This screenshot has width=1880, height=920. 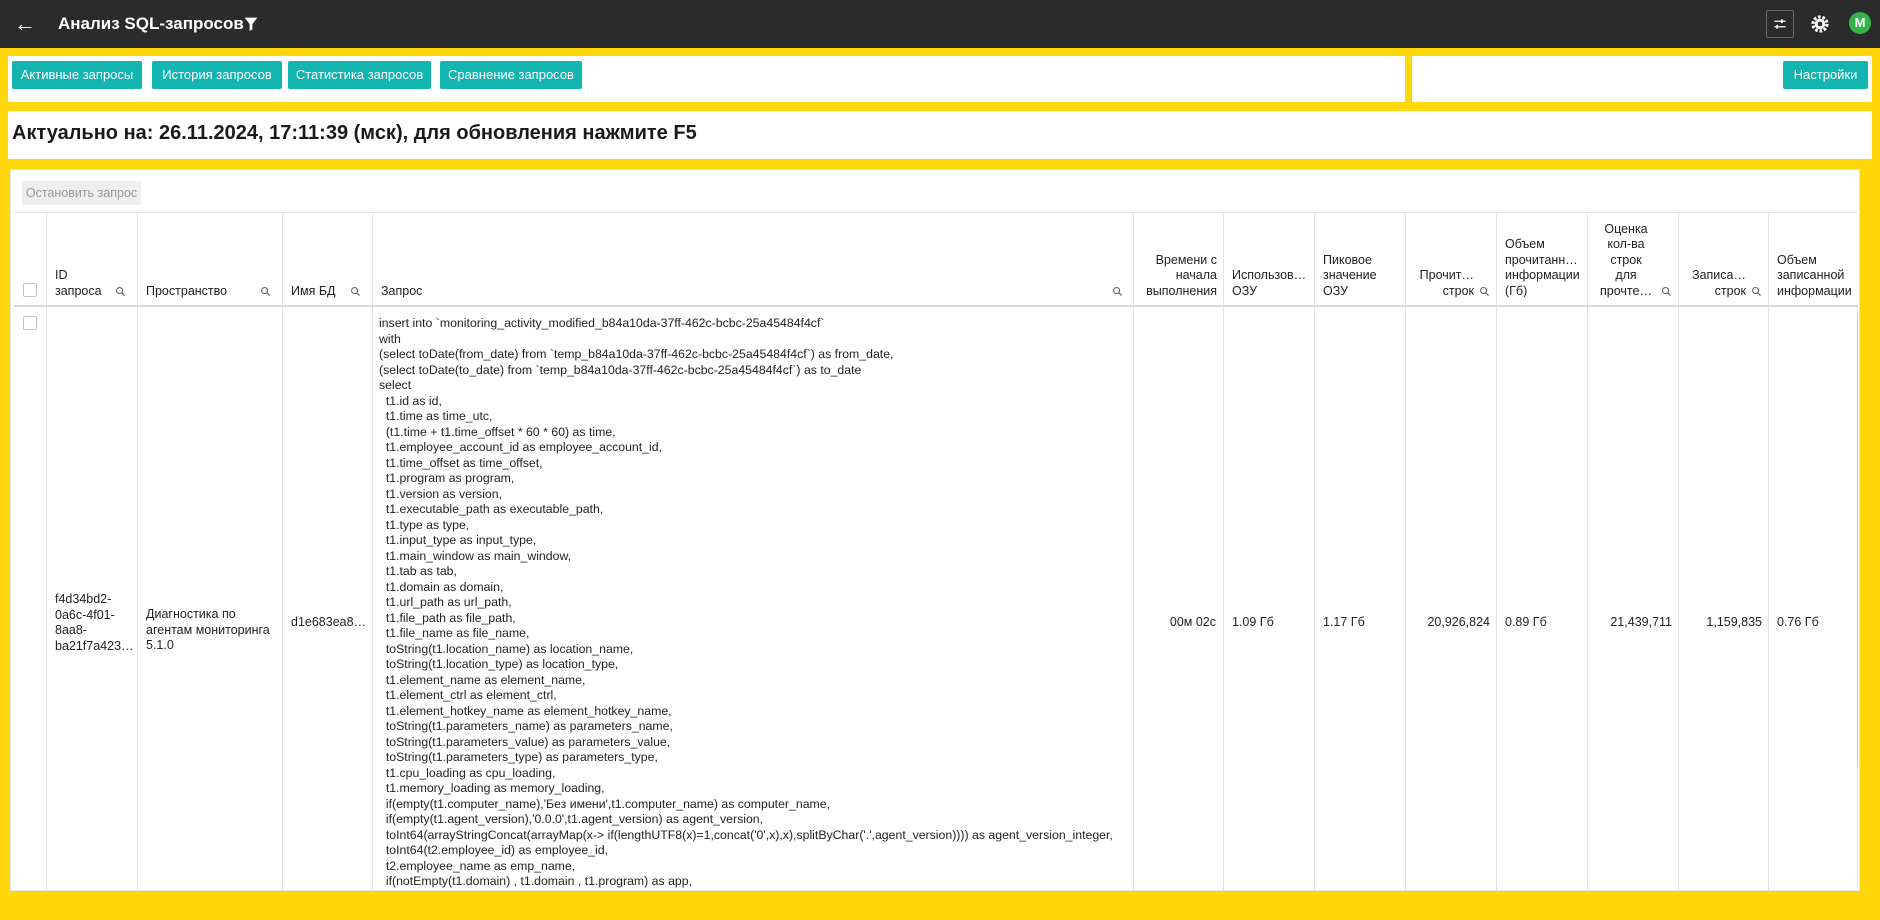 I want to click on stop-query-button: Остановить запрос, so click(x=81, y=193).